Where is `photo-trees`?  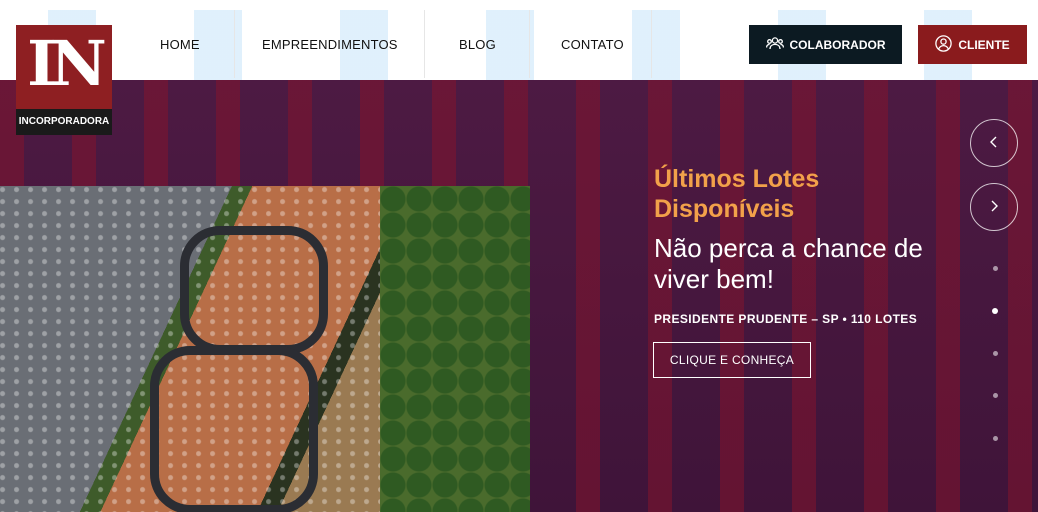
photo-trees is located at coordinates (455, 349).